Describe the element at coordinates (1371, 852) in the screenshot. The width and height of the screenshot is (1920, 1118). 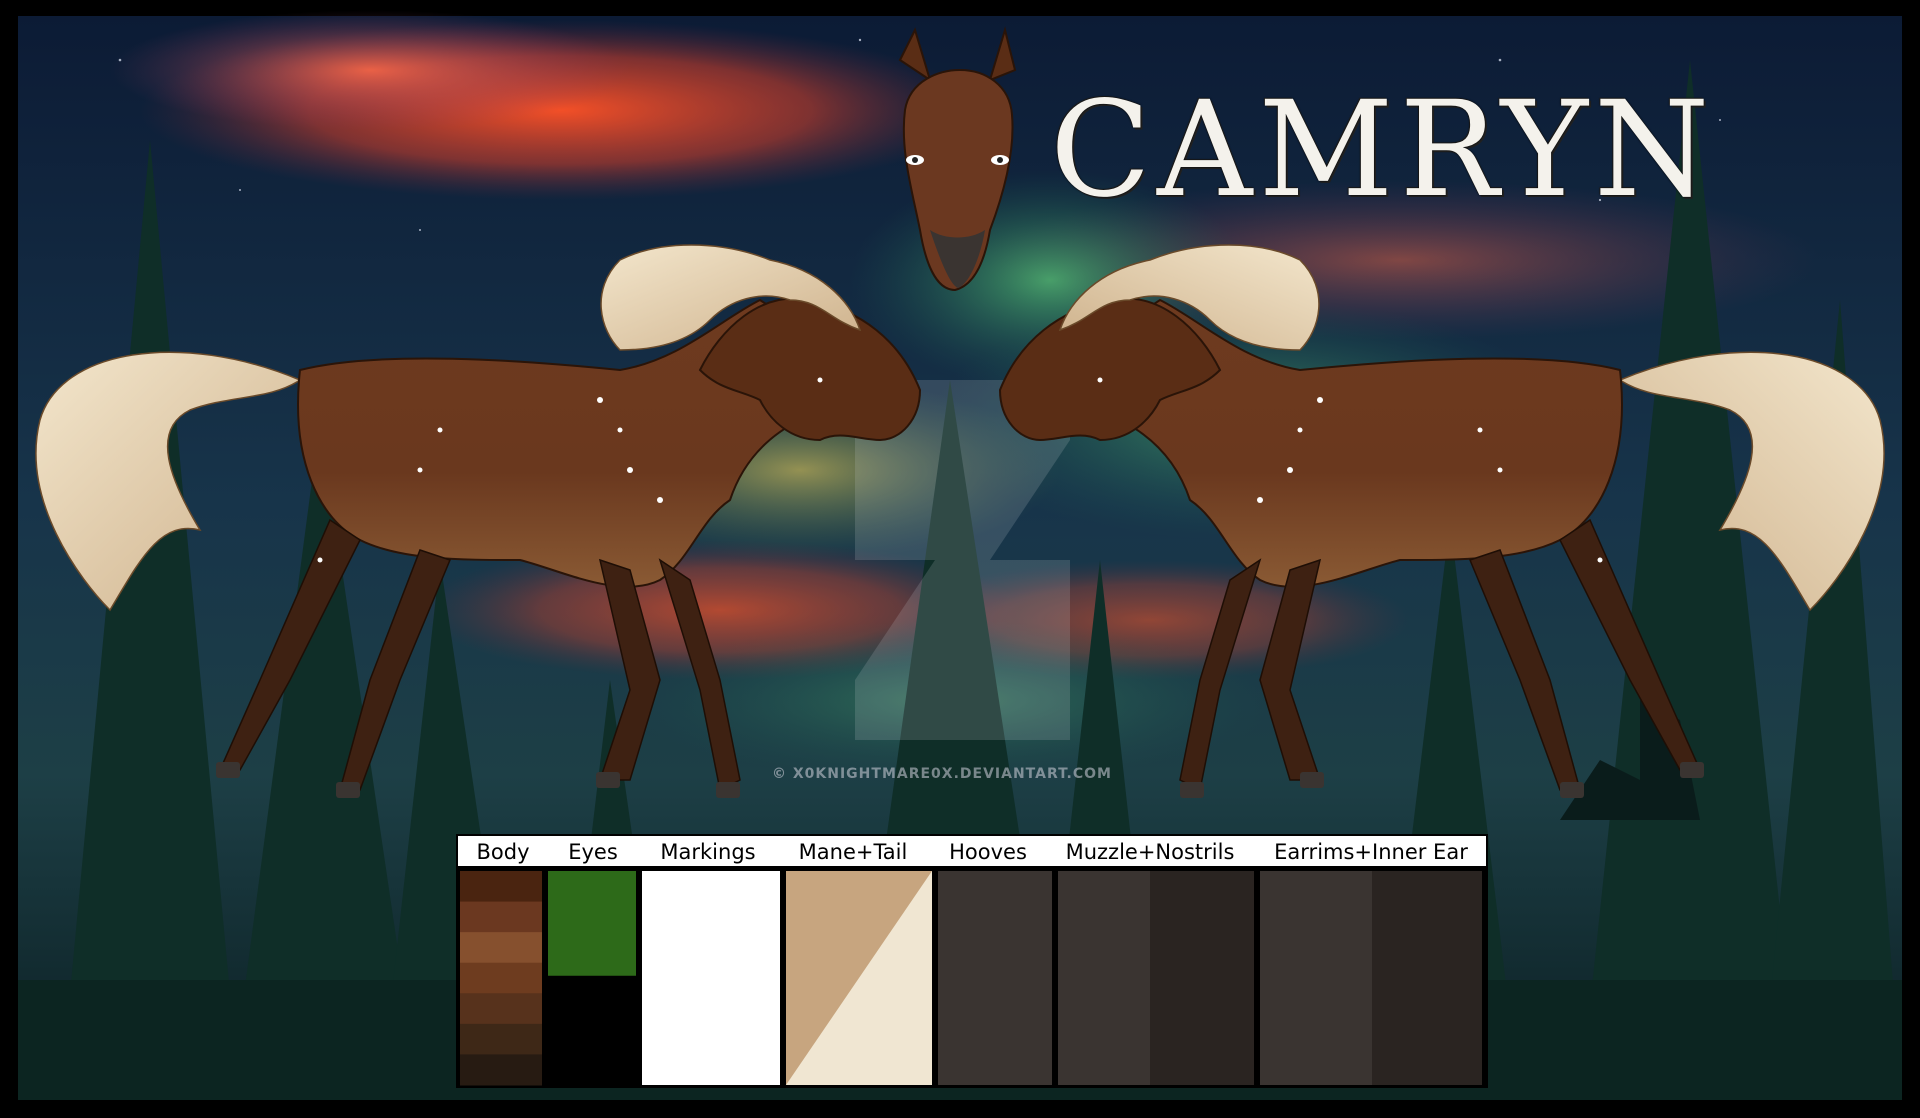
I see `label-earrims-inner-ear: Earrims+Inner Ear` at that location.